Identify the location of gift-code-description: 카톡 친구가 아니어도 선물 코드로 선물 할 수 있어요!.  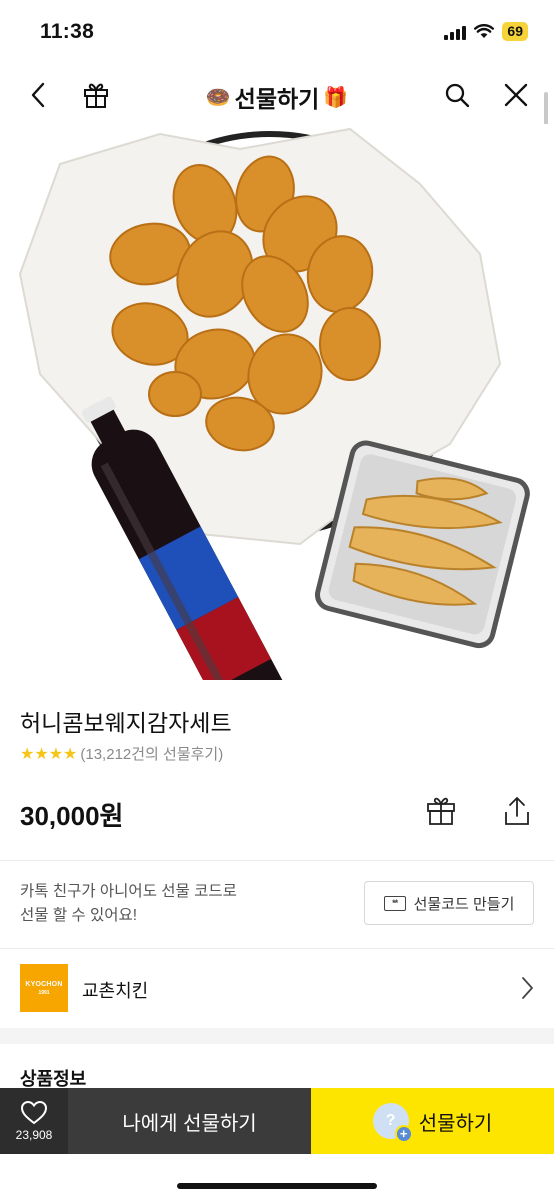
(170, 904).